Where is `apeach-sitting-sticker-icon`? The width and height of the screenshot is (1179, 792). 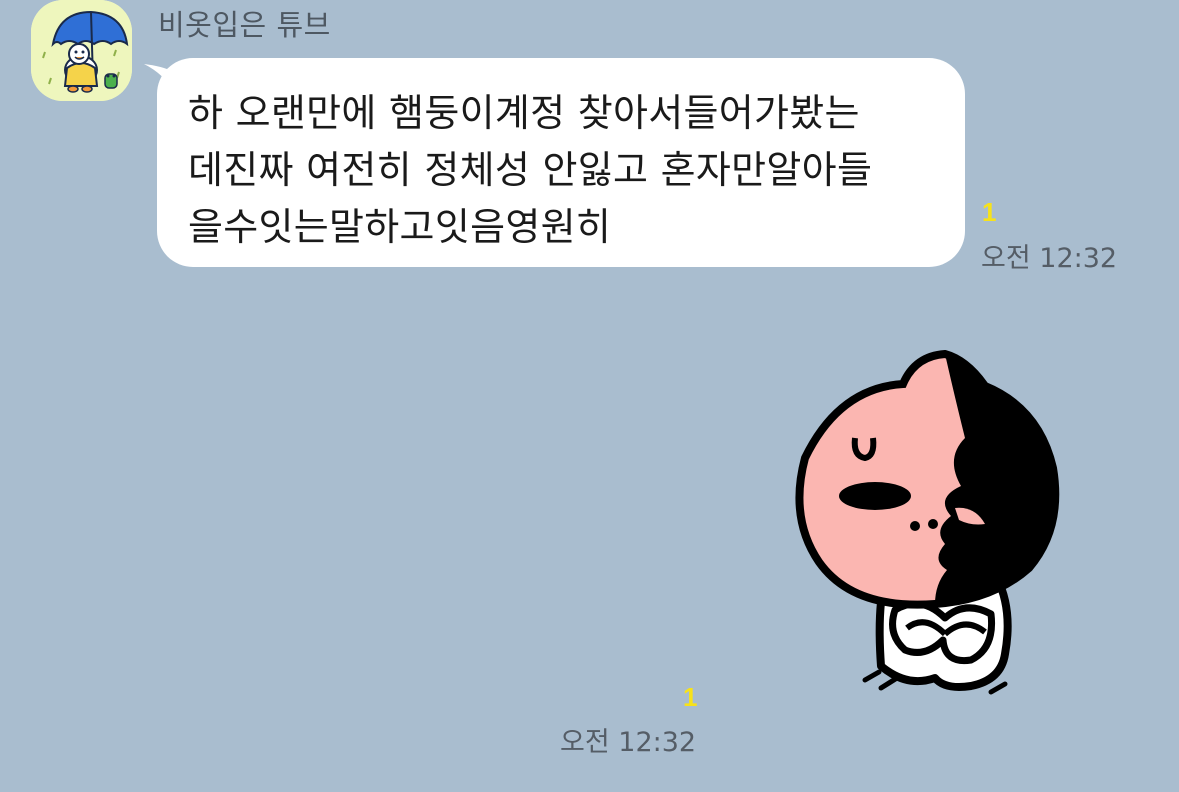
apeach-sitting-sticker-icon is located at coordinates (927, 522).